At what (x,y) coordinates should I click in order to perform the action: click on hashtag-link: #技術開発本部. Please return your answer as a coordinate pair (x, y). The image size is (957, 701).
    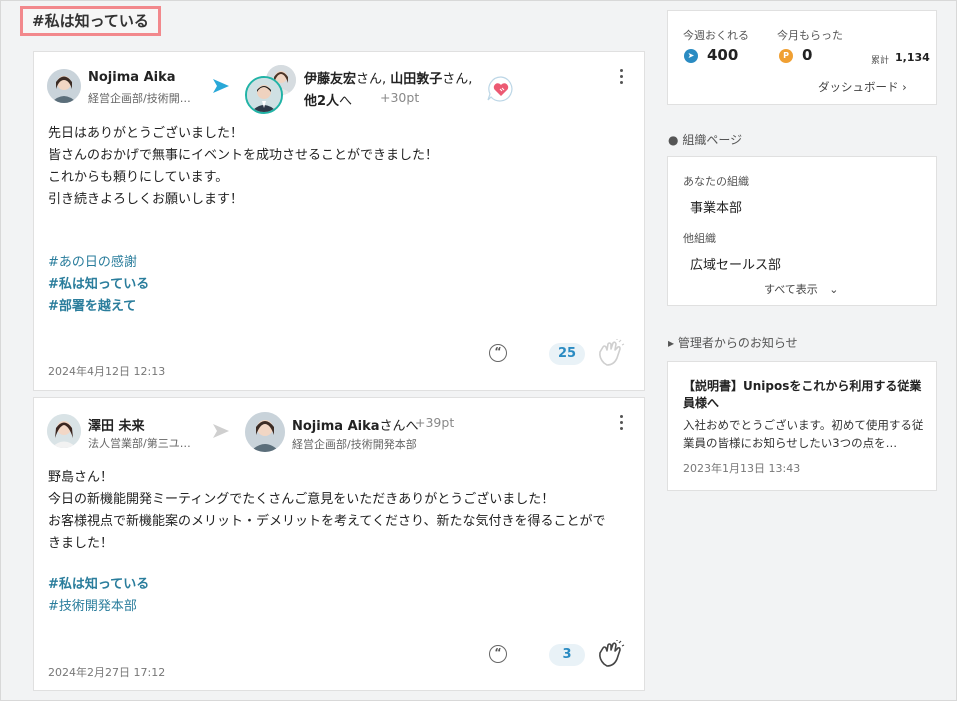
    Looking at the image, I should click on (98, 607).